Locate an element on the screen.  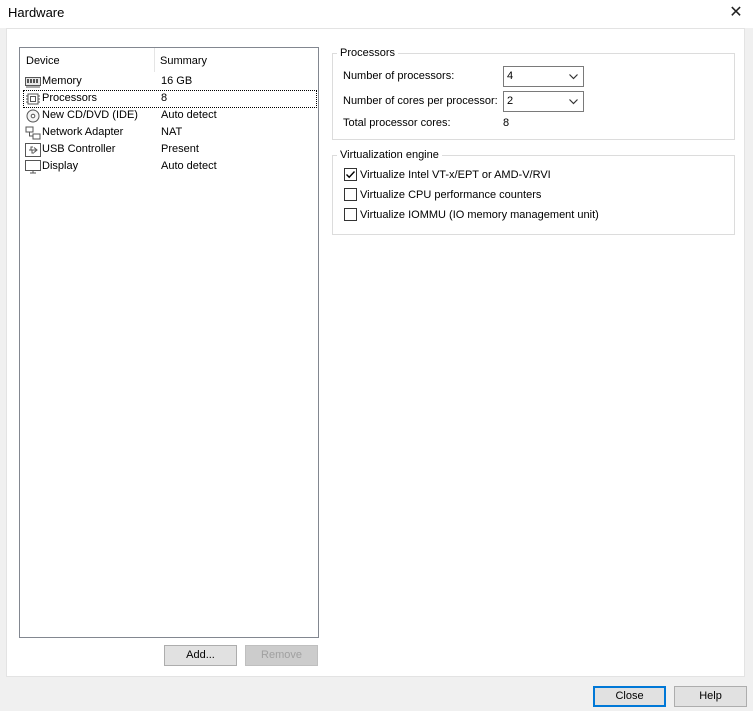
cores-per-processor-select: 2 is located at coordinates (543, 101).